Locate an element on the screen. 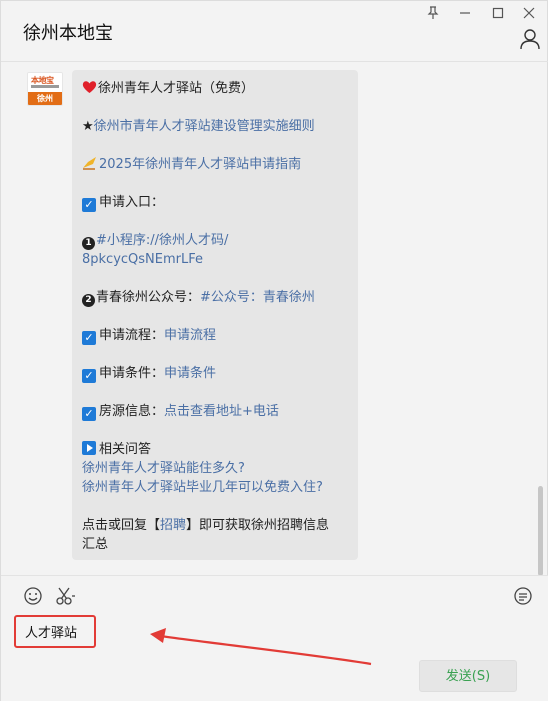  message-line-faq-2: 徐州青年人才驿站毕业几年可以免费入住? is located at coordinates (202, 487).